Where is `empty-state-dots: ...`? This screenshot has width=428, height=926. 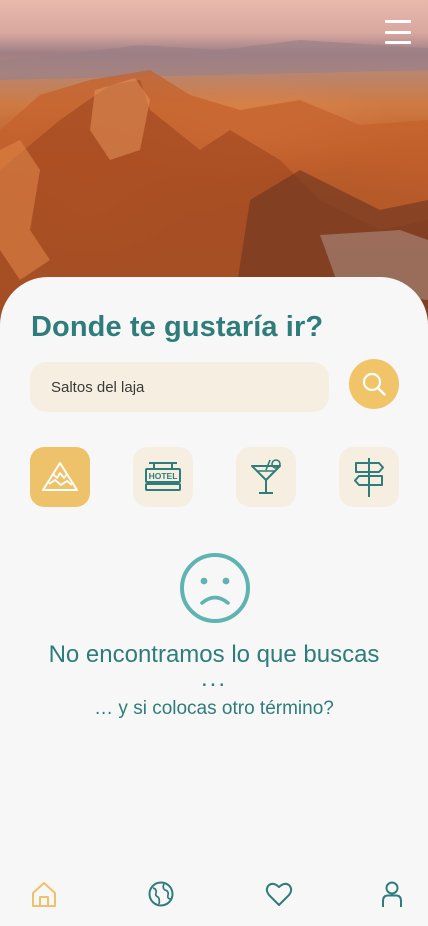
empty-state-dots: ... is located at coordinates (213, 678).